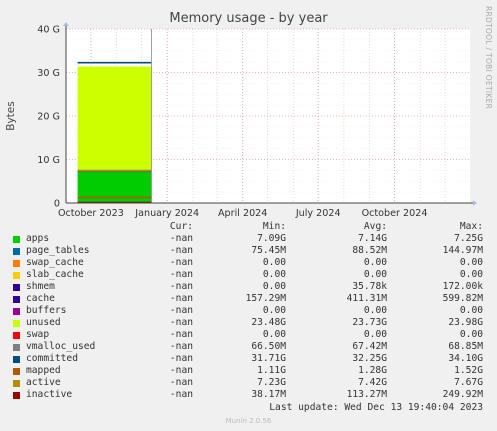  I want to click on legend-avg: 7.42G, so click(372, 382).